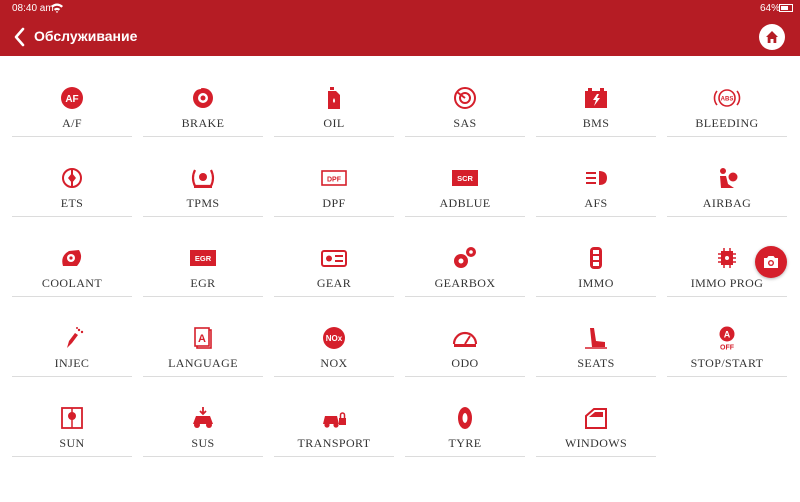 This screenshot has width=800, height=502. I want to click on function-tile: A LANGUAGE, so click(203, 348).